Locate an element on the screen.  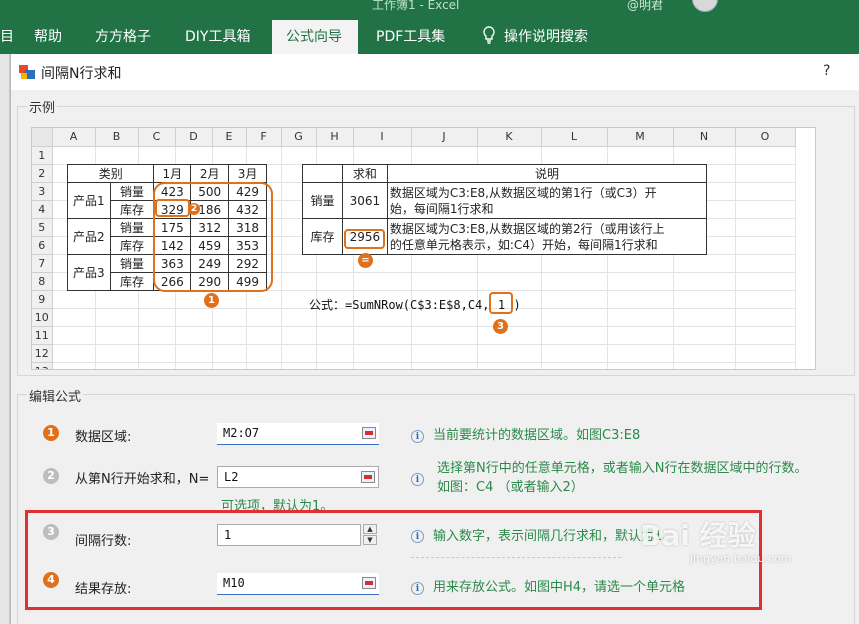
column-header: K is located at coordinates (509, 137).